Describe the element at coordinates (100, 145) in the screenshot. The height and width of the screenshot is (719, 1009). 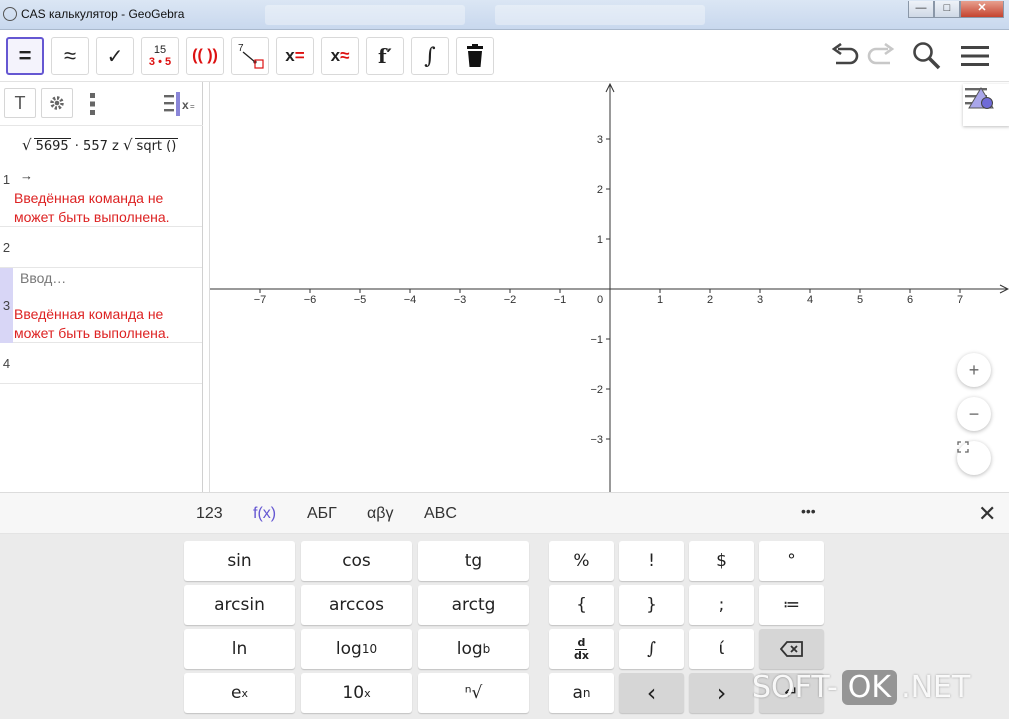
I see `cas-input-expression: √ 5695 · 557 z √ sqrt ()` at that location.